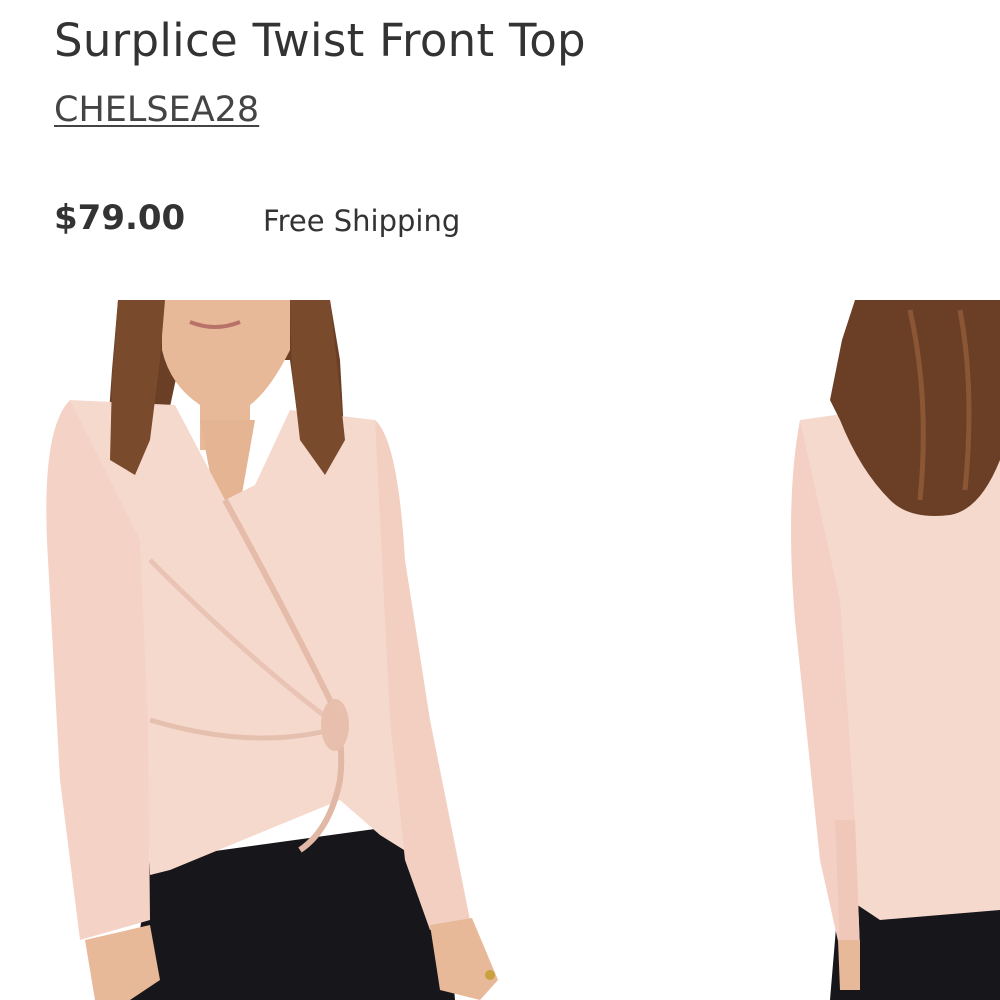 This screenshot has height=1000, width=1000. What do you see at coordinates (320, 40) in the screenshot?
I see `product-title: Surplice Twist Front Top` at bounding box center [320, 40].